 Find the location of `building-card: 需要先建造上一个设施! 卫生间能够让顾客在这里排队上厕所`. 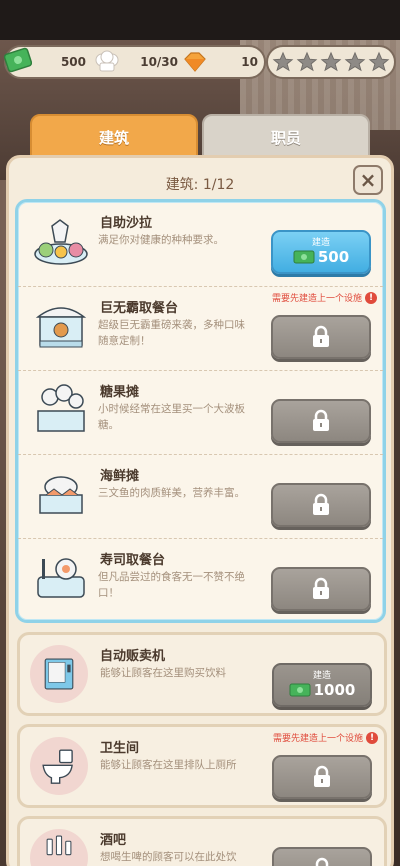

building-card: 需要先建造上一个设施! 卫生间能够让顾客在这里排队上厕所 is located at coordinates (202, 766).